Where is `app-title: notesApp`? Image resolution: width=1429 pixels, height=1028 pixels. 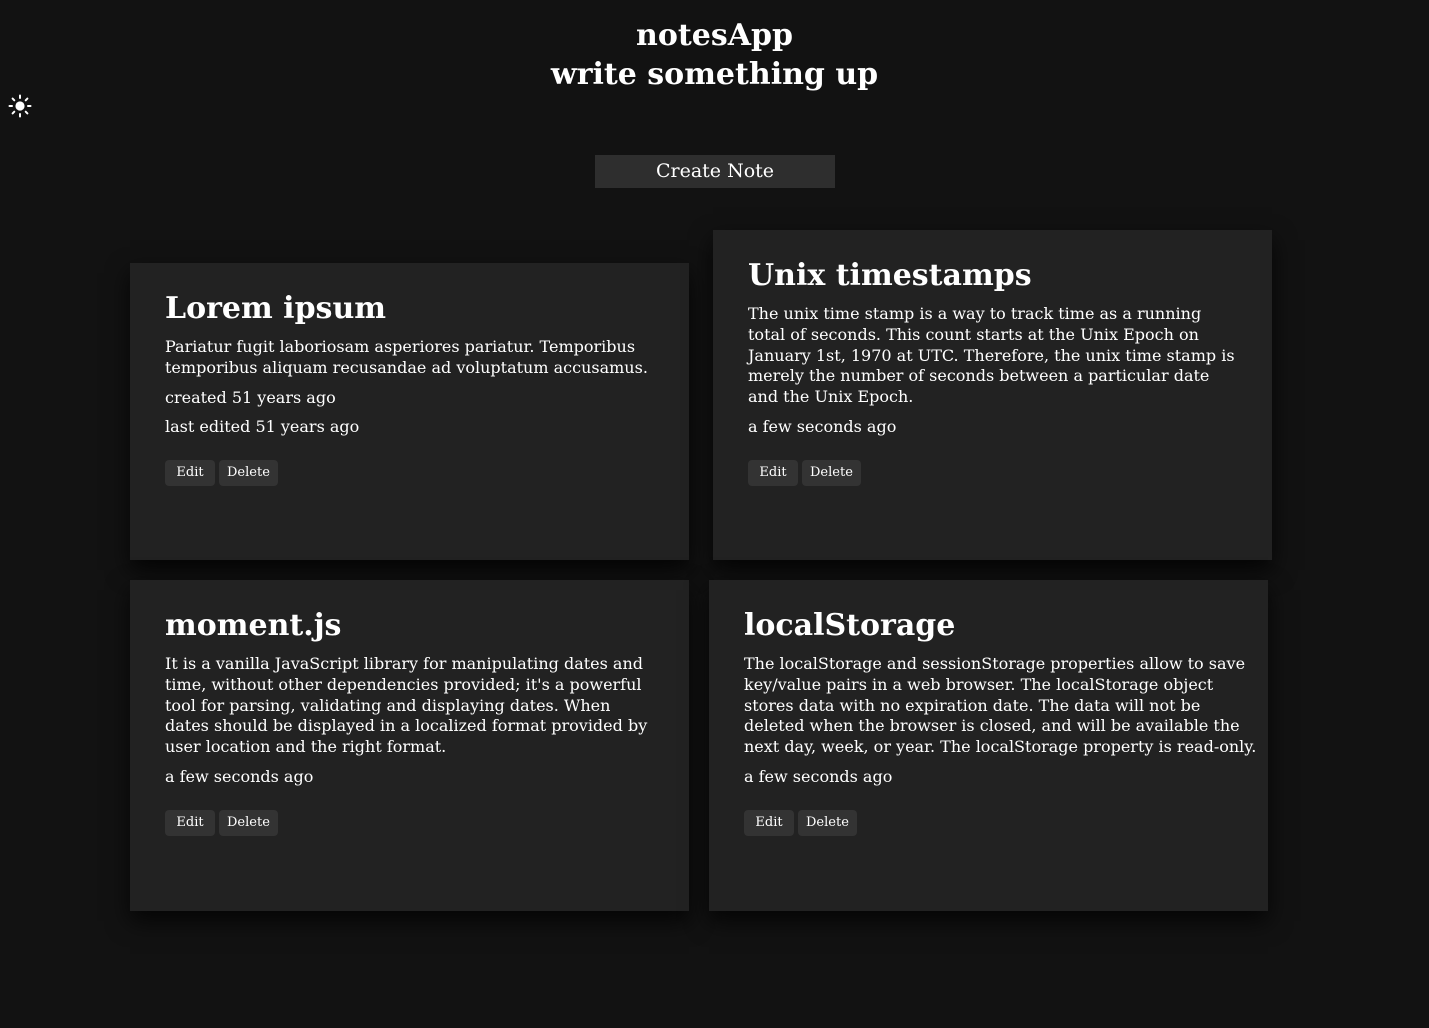
app-title: notesApp is located at coordinates (714, 35).